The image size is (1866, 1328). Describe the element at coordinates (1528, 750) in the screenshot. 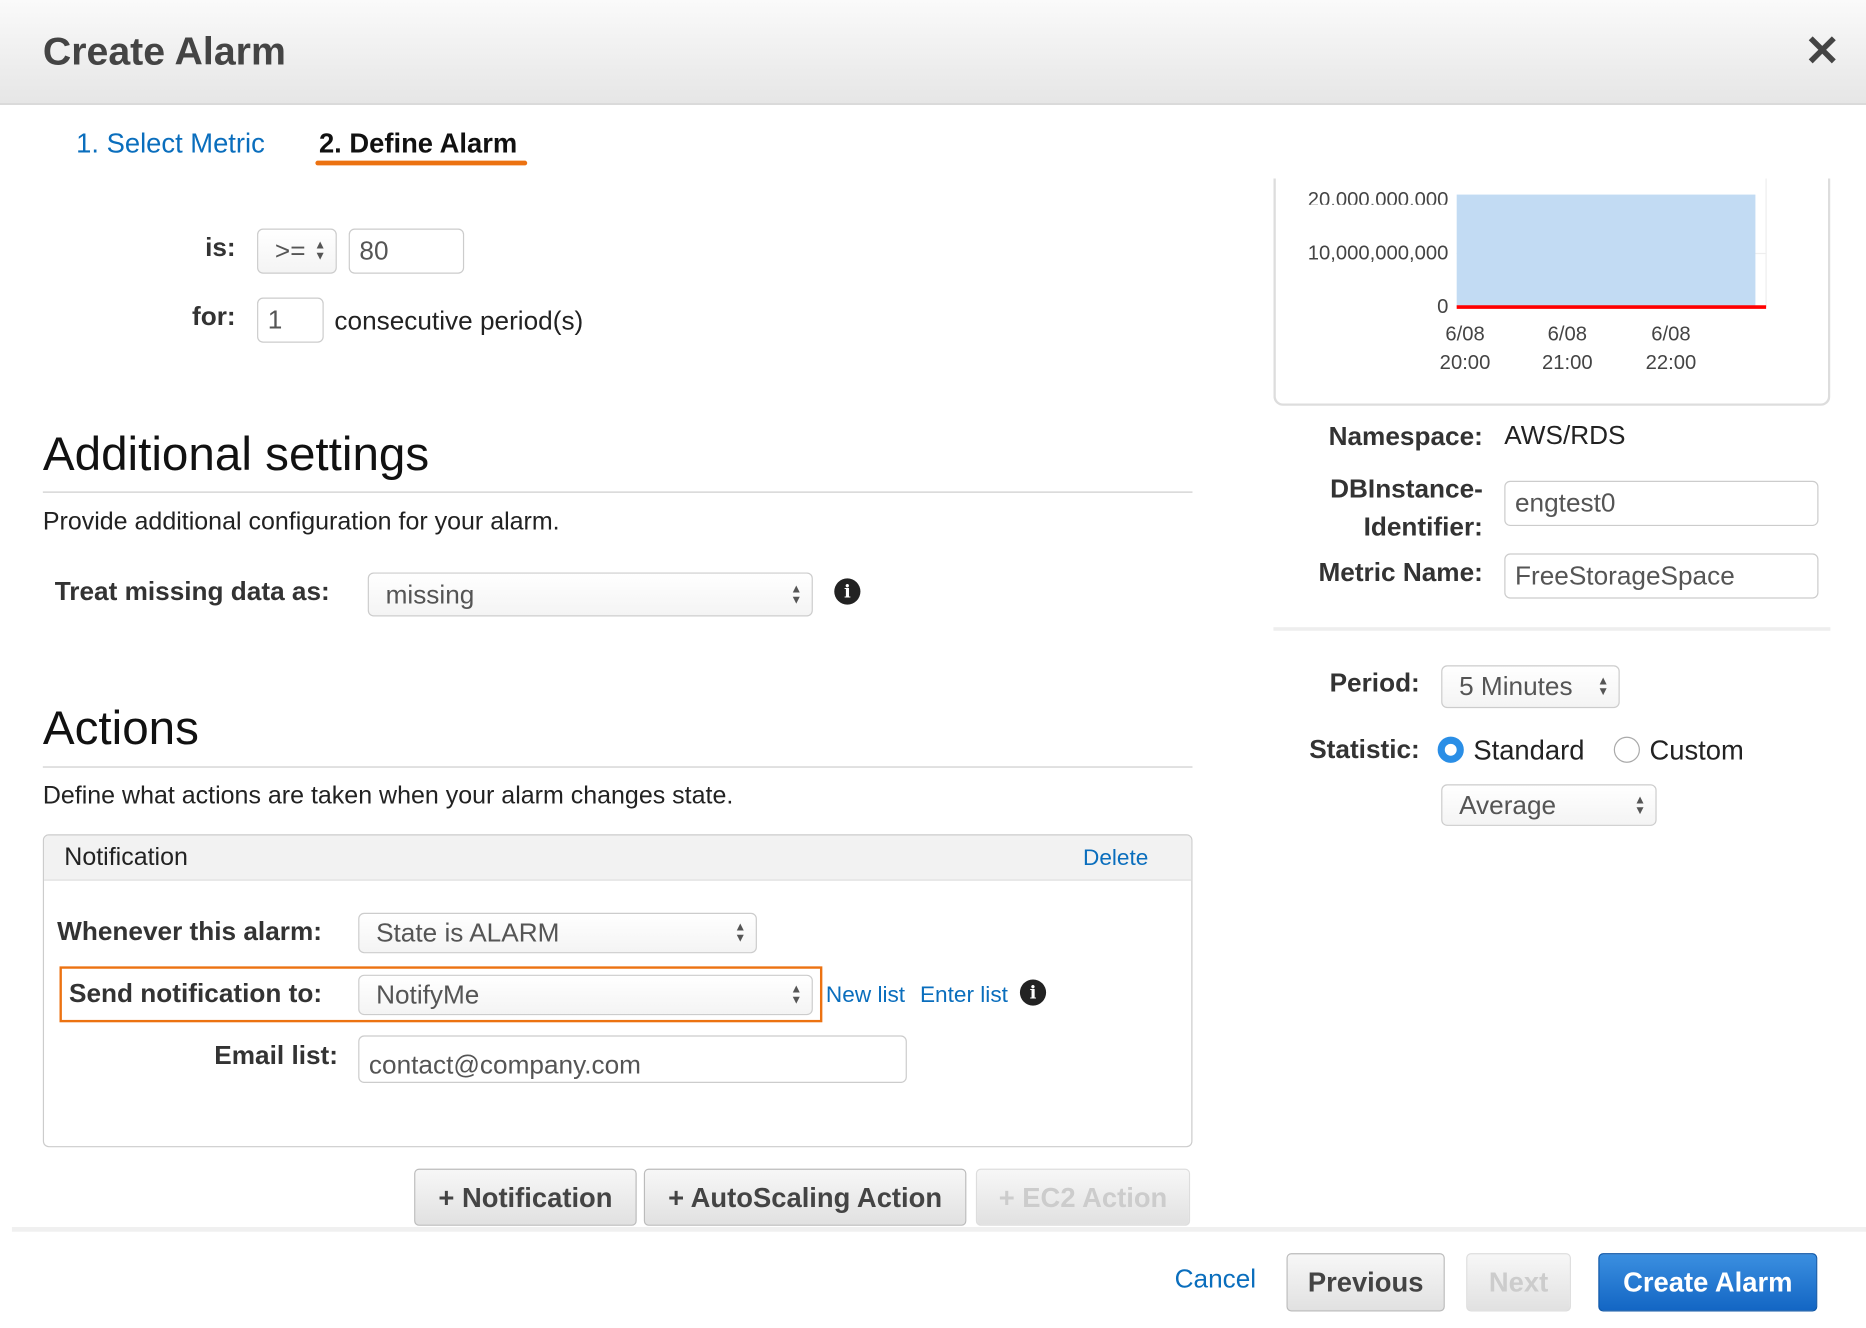

I see `standard-label: Standard` at that location.